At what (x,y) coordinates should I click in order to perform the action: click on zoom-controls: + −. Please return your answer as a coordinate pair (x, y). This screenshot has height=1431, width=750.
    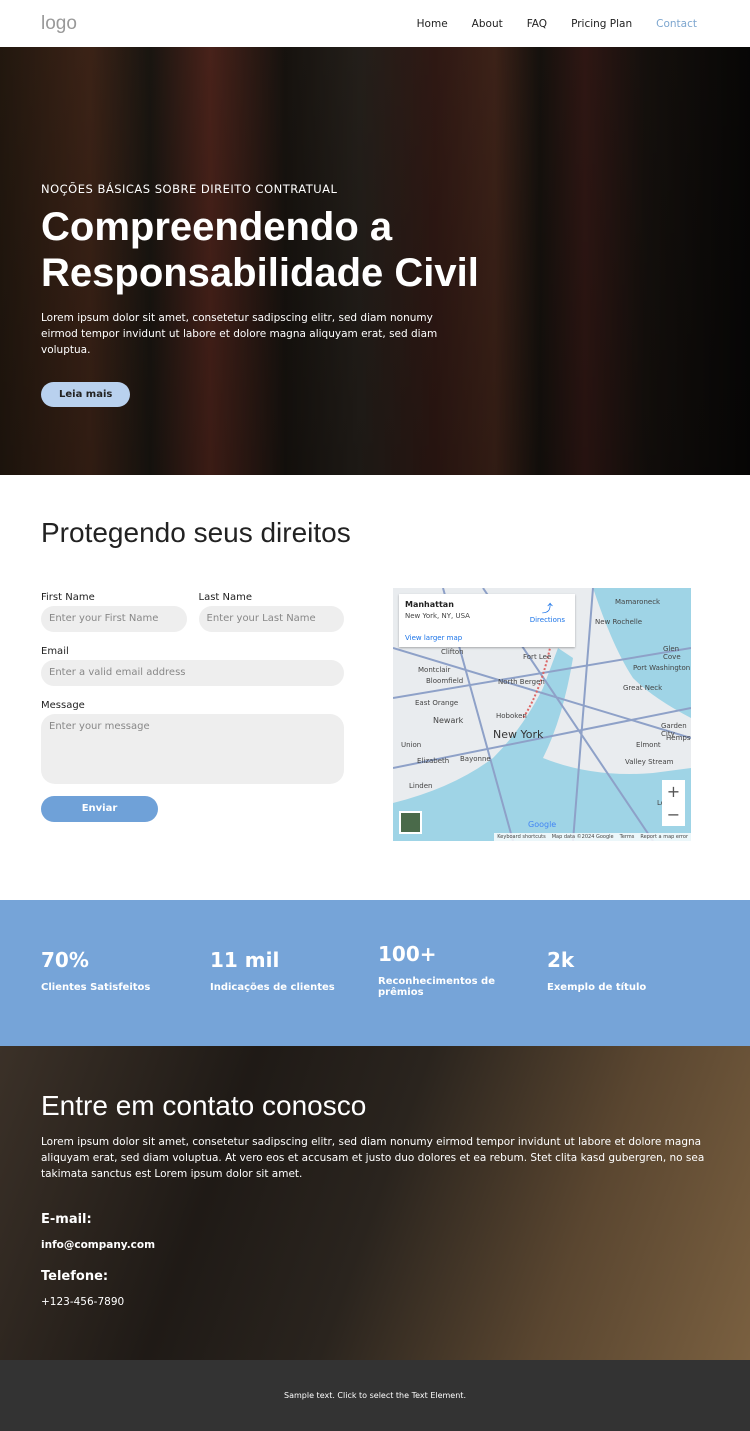
    Looking at the image, I should click on (673, 803).